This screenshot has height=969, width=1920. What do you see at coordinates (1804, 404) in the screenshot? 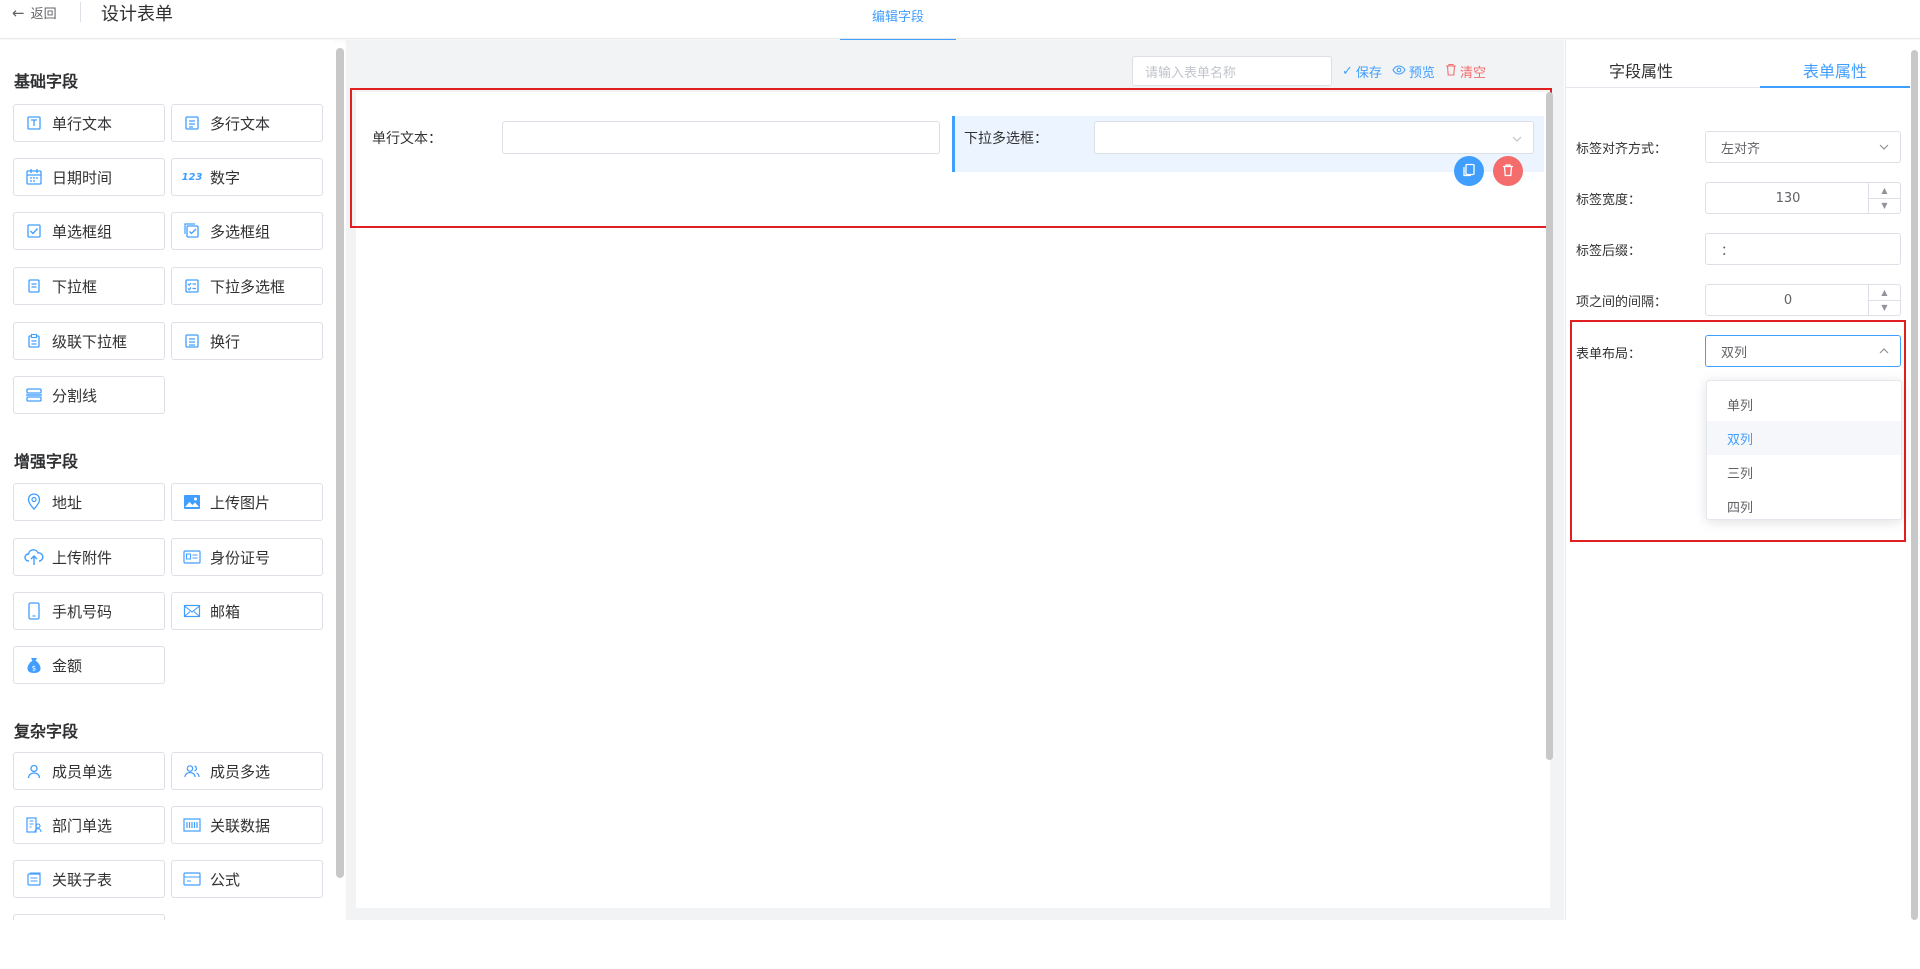
I see `layout-option: 单列` at bounding box center [1804, 404].